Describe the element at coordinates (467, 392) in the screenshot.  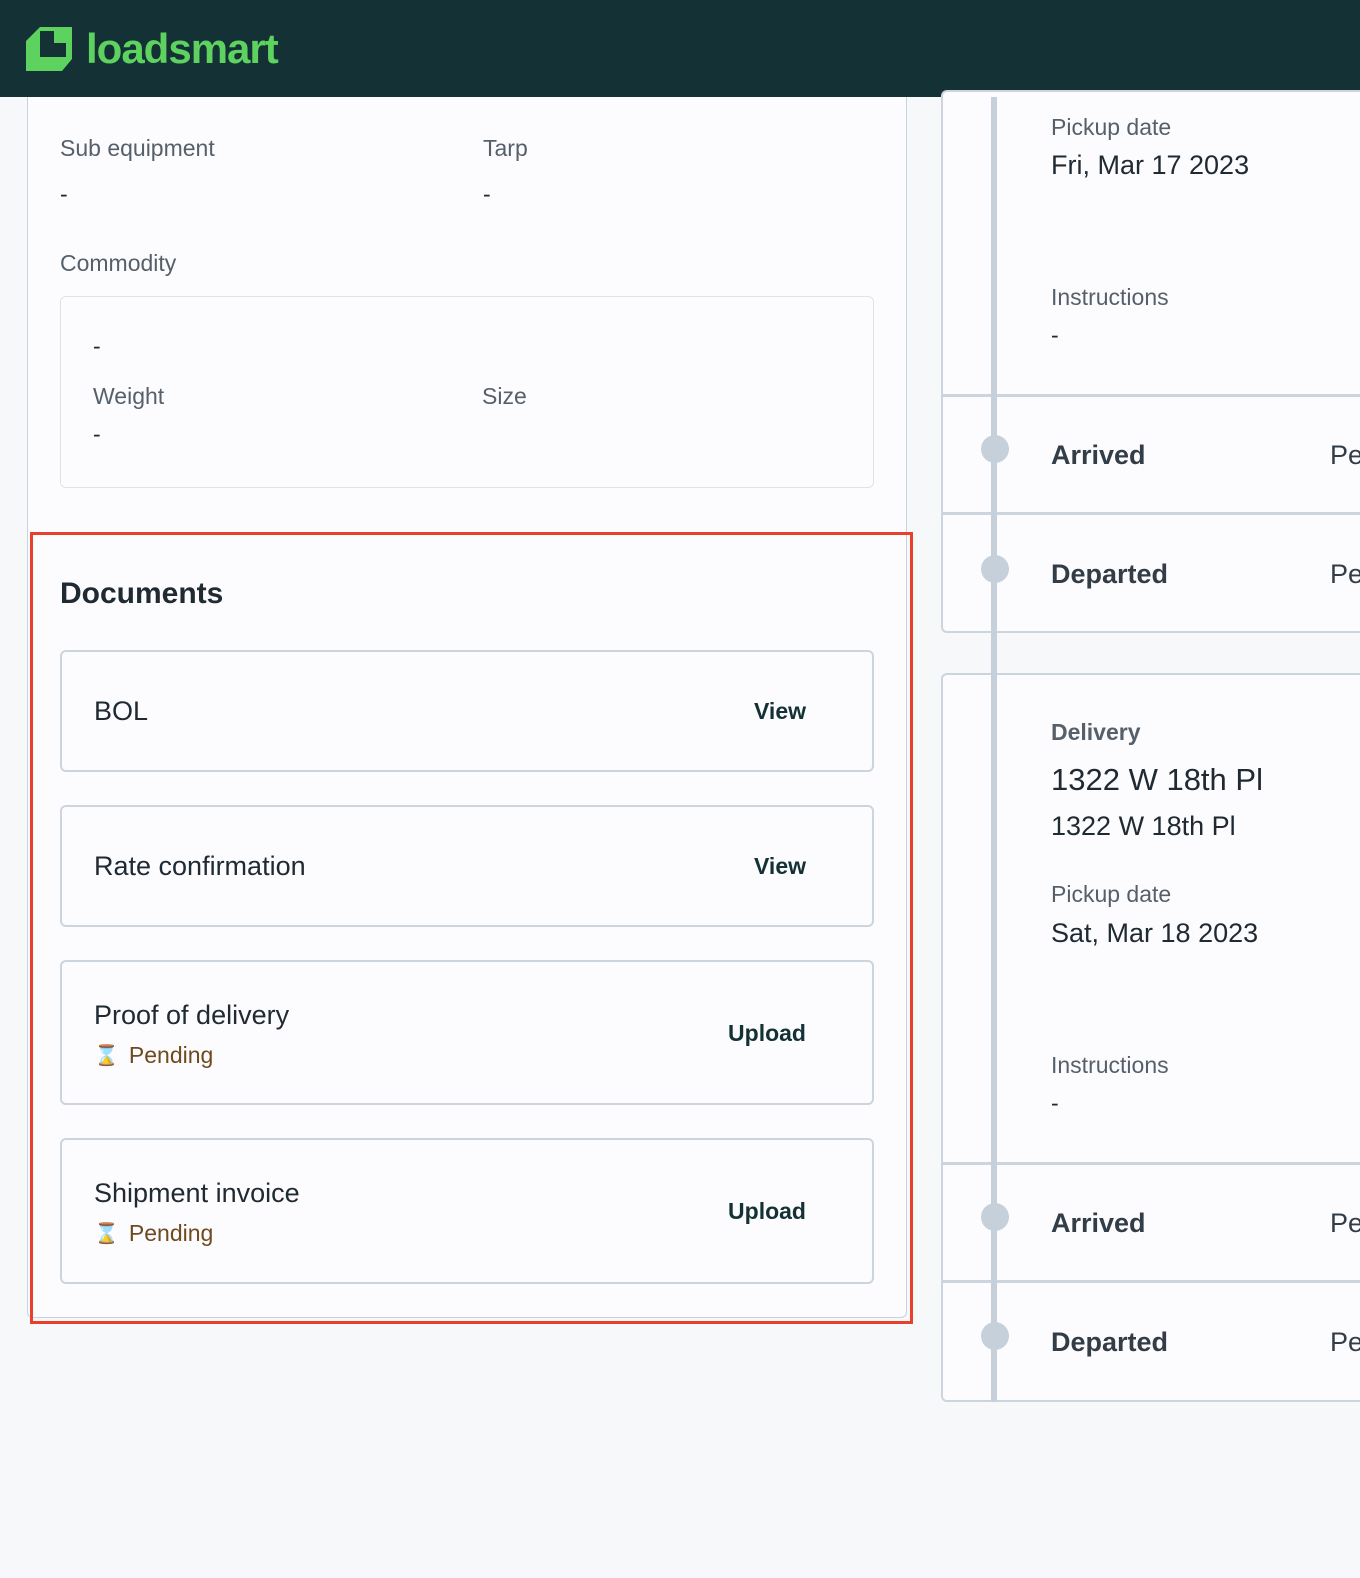
I see `commodity-box: - Weight - Size` at that location.